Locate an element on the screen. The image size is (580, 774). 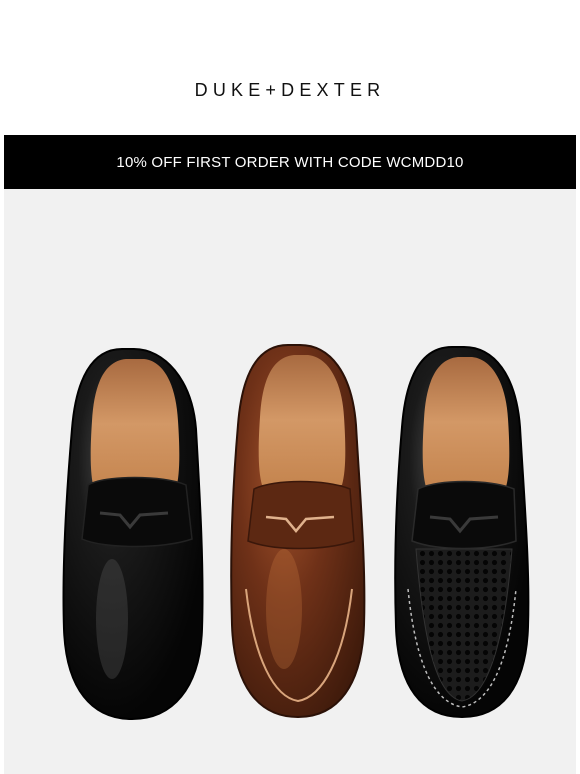
brand-logo-text: DUKE+DEXTER is located at coordinates (290, 90).